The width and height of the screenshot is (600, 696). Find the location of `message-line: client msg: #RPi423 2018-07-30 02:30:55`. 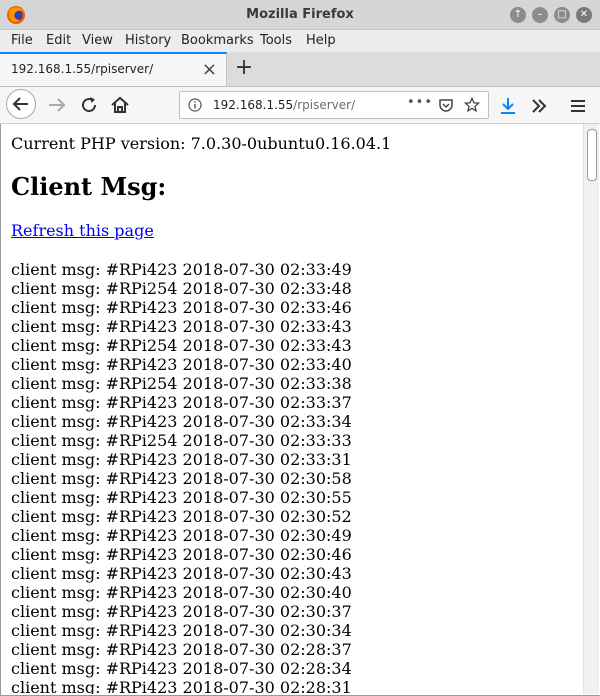

message-line: client msg: #RPi423 2018-07-30 02:30:55 is located at coordinates (181, 497).